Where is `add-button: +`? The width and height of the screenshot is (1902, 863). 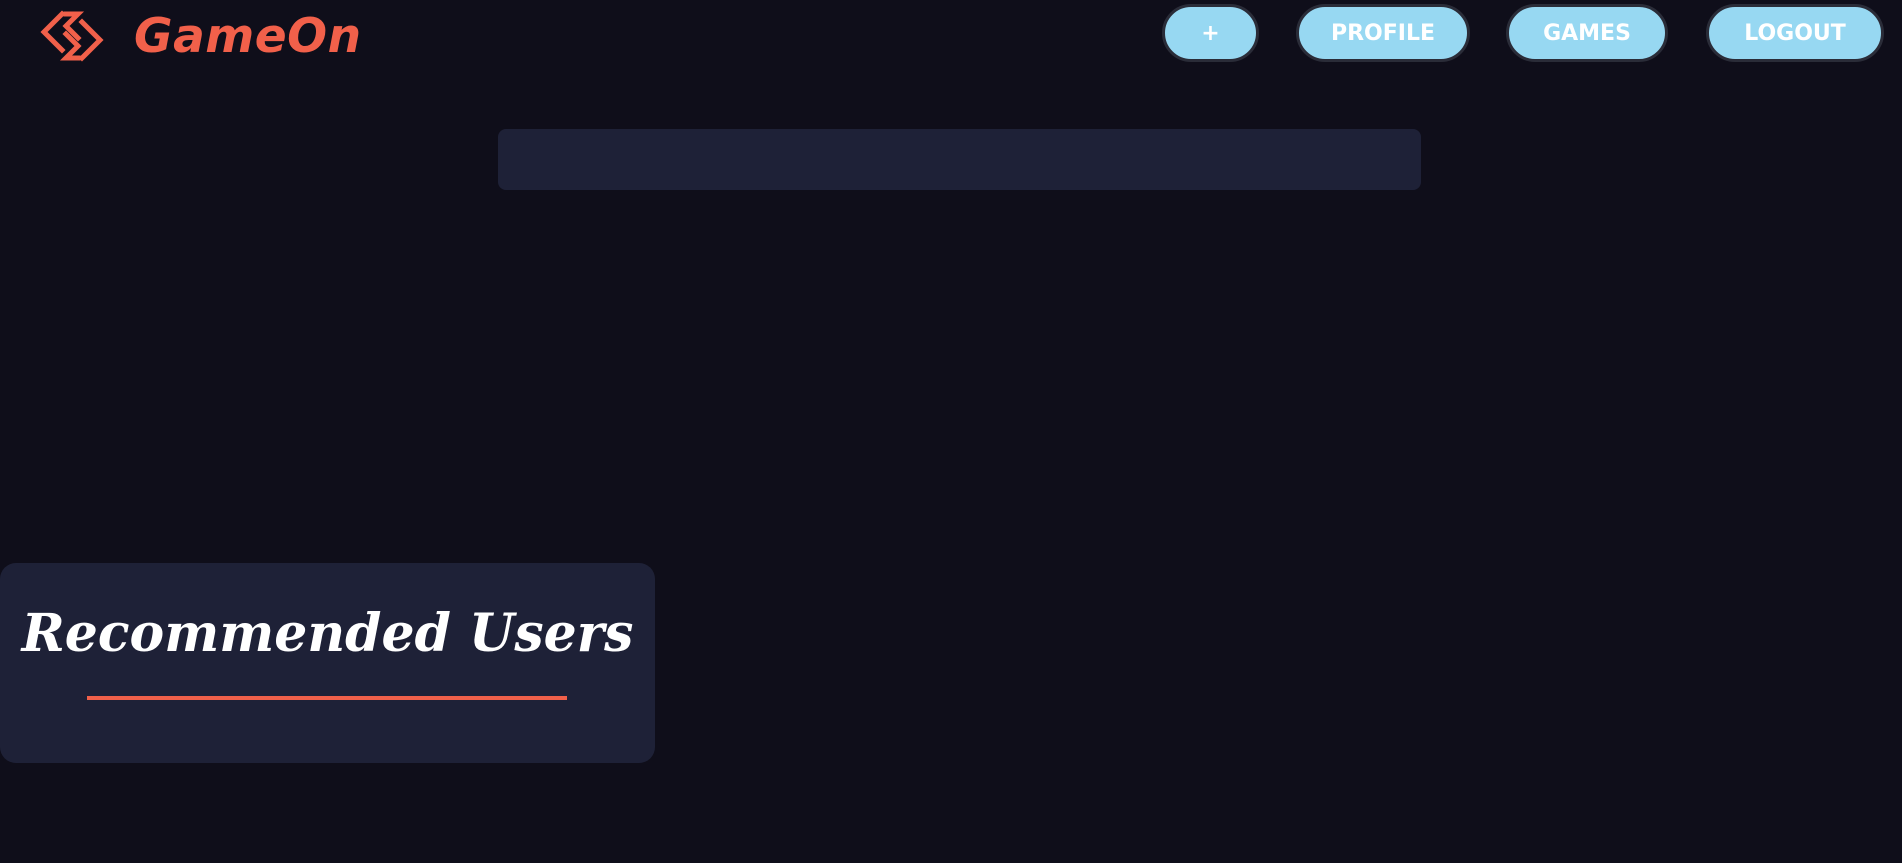
add-button: + is located at coordinates (1210, 33).